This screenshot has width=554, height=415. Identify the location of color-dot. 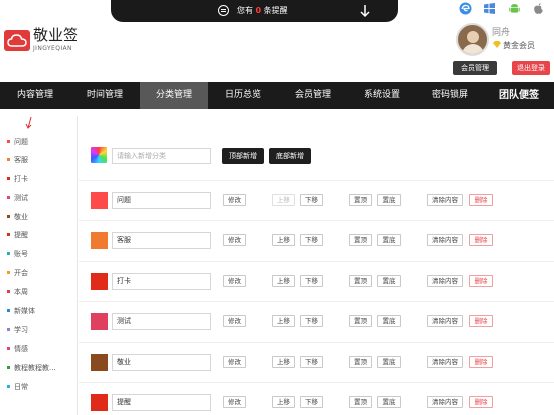
(8, 197).